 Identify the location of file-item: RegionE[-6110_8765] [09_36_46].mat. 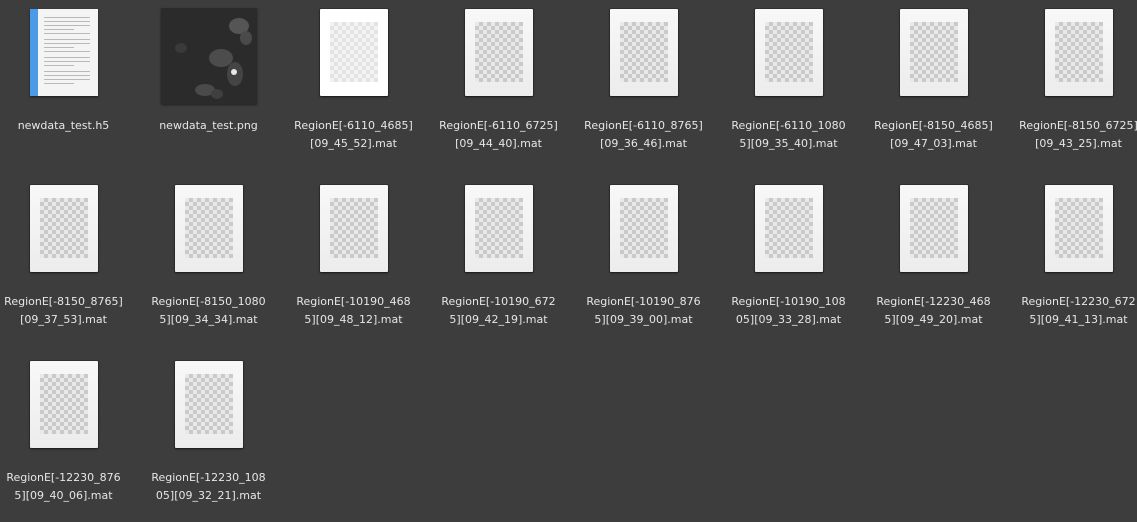
(643, 85).